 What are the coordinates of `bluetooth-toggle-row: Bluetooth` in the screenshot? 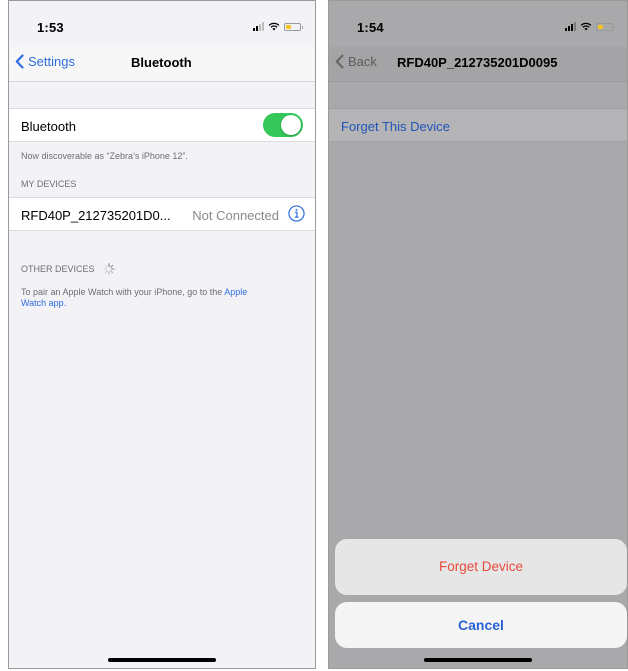 It's located at (162, 125).